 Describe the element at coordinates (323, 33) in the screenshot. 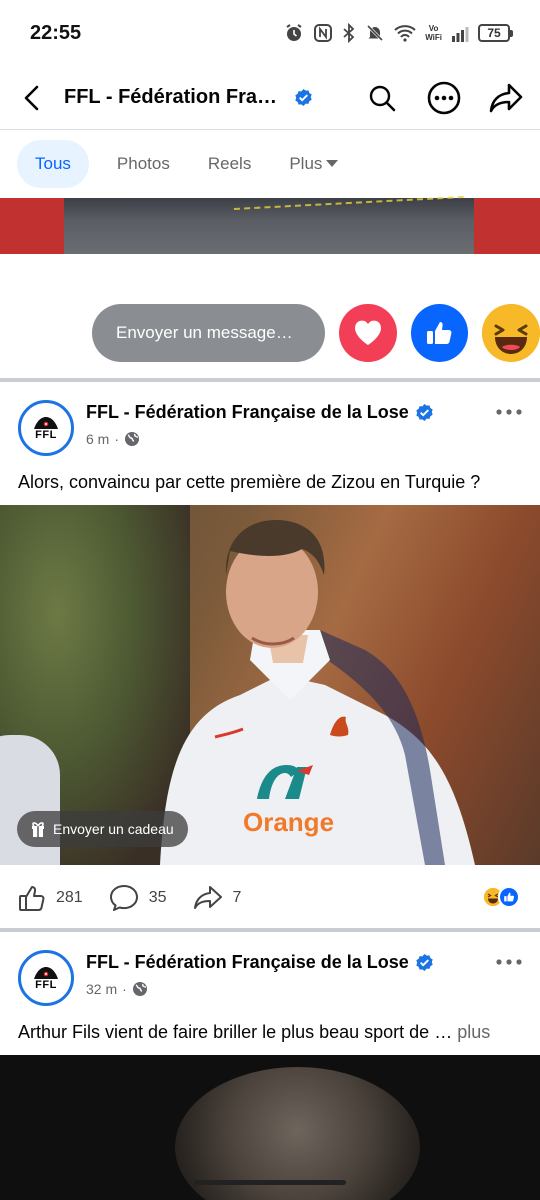

I see `nfc-icon` at that location.